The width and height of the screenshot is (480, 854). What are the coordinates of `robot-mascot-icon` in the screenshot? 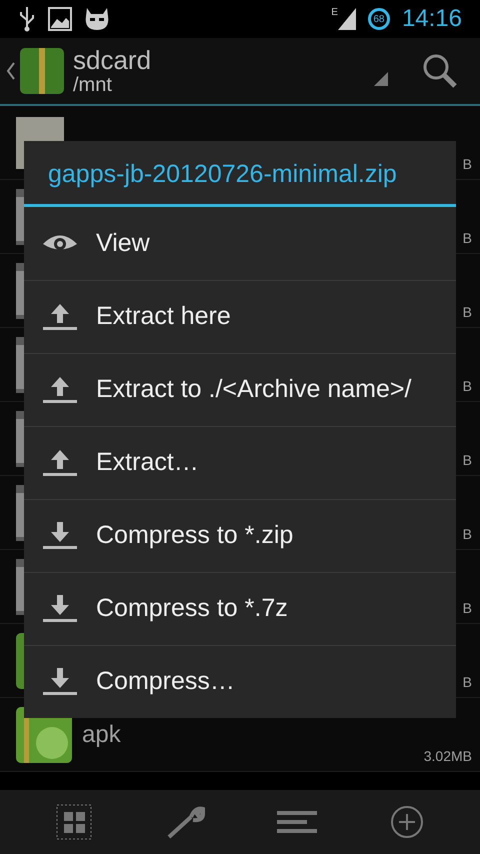 It's located at (97, 19).